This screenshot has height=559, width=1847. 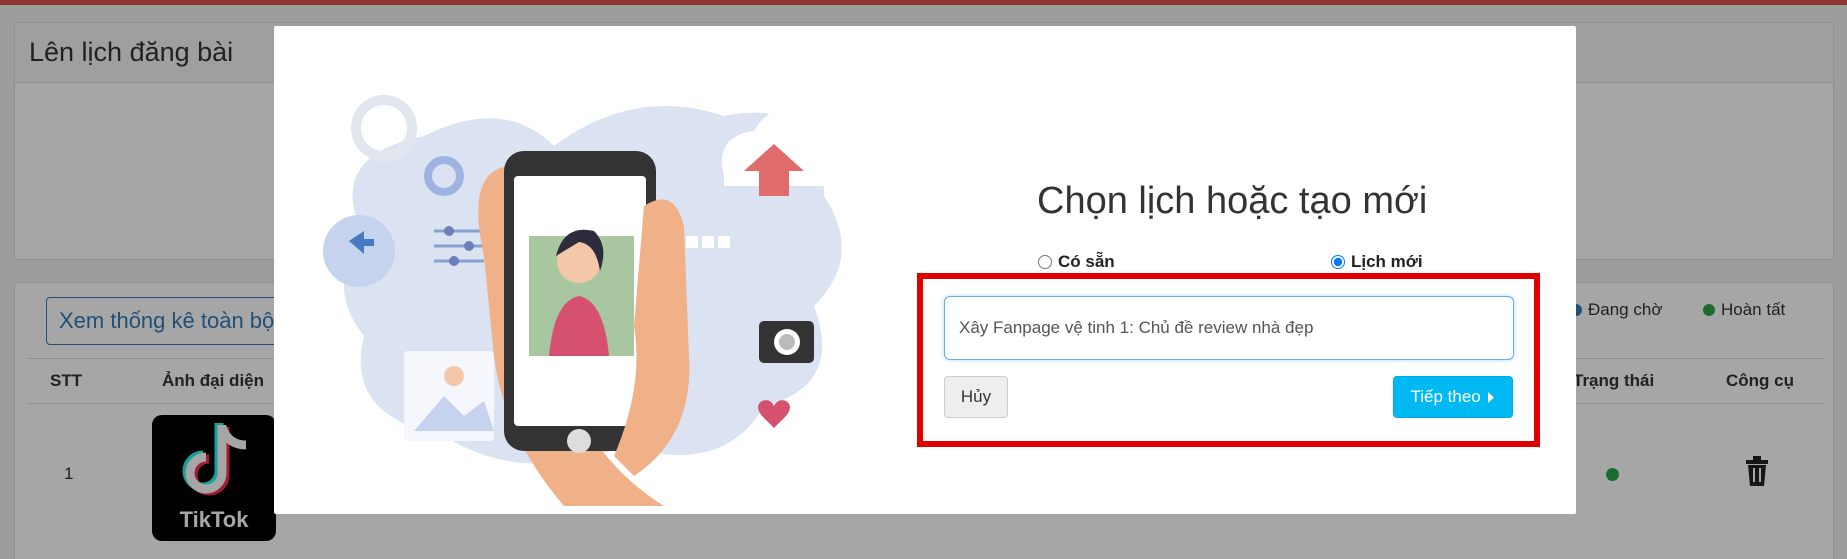 I want to click on modal-title: Chọn lịch hoặc tạo mới, so click(x=1232, y=201).